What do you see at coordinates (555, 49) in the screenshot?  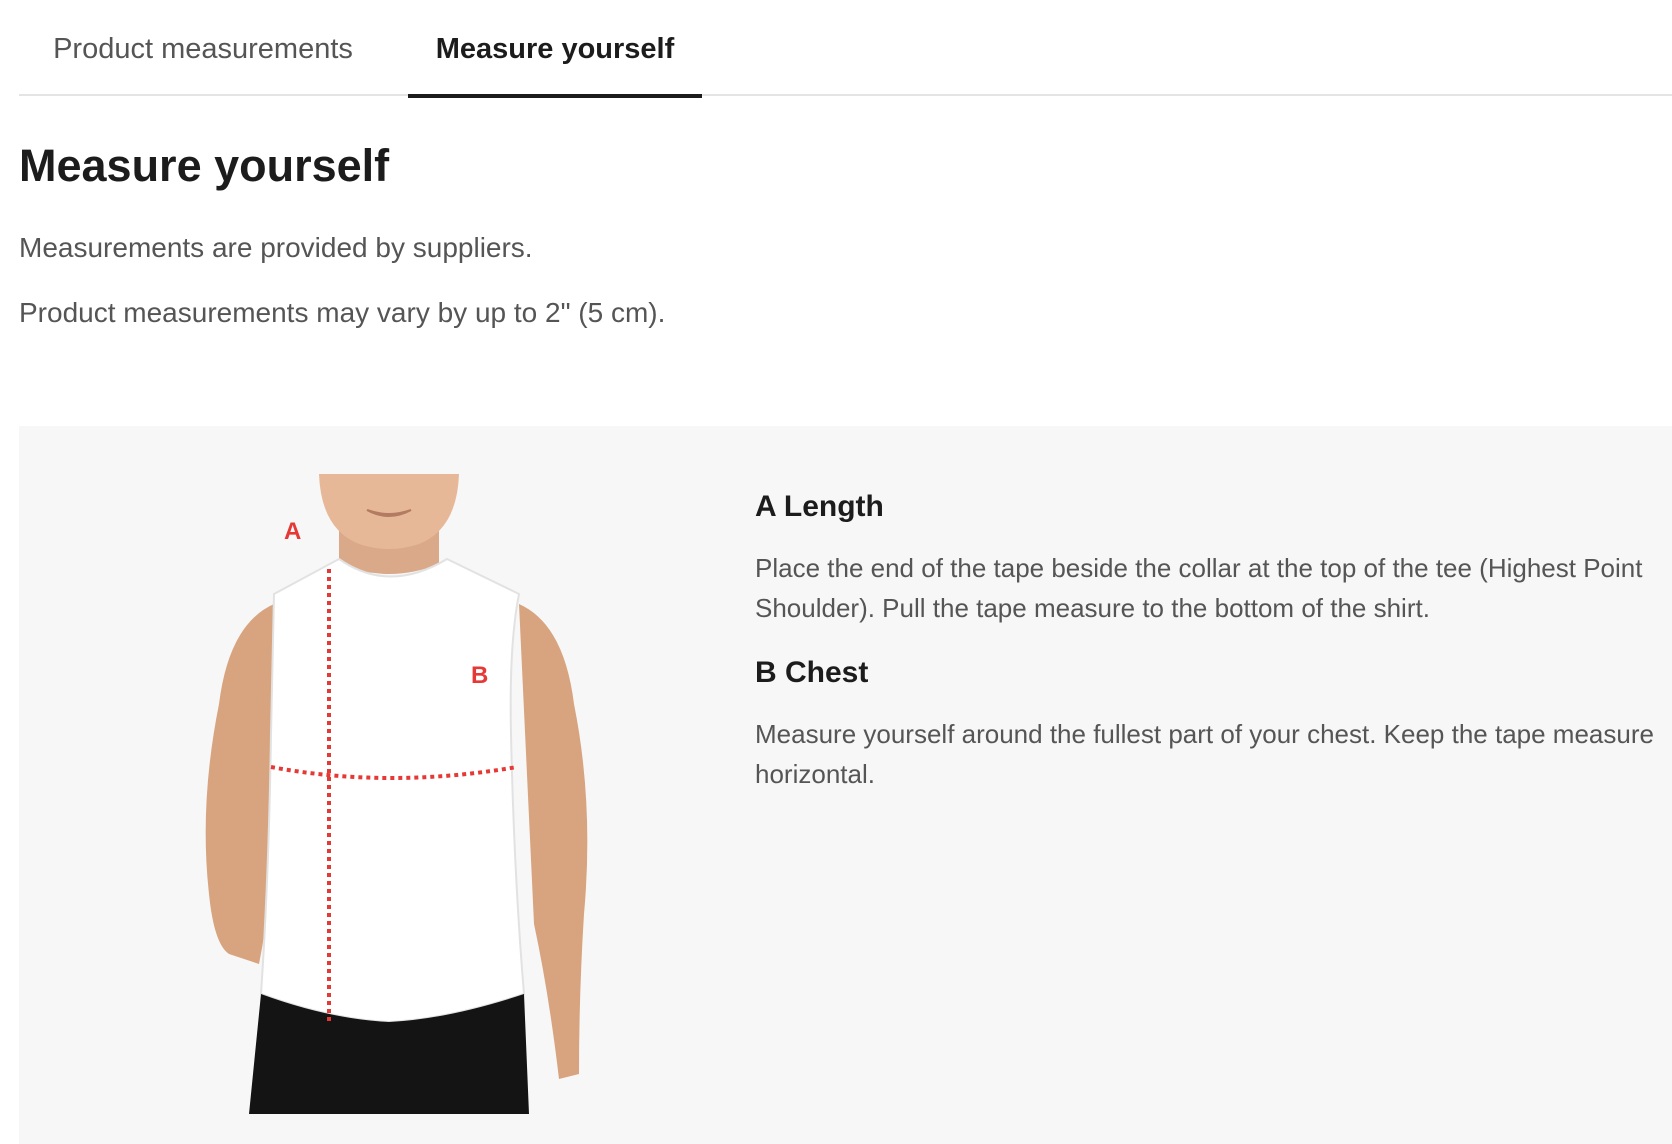 I see `tab-measure-yourself: Measure yourself` at bounding box center [555, 49].